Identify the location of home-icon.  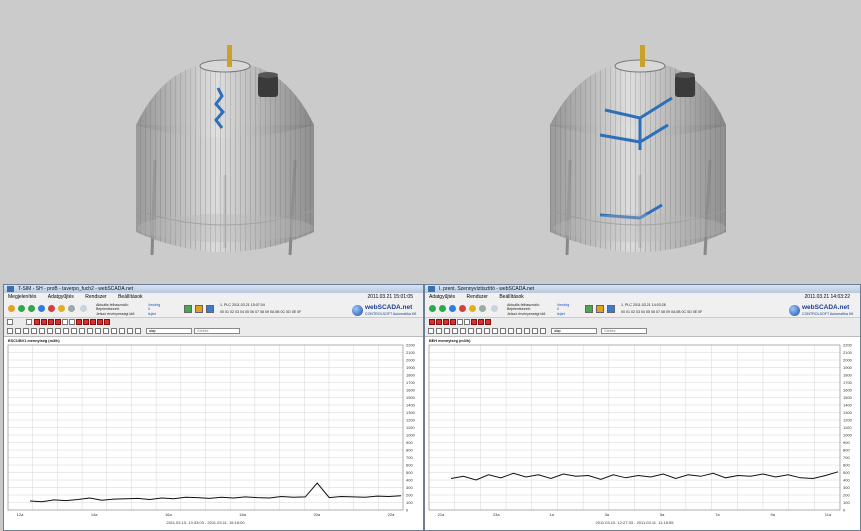
(11, 308).